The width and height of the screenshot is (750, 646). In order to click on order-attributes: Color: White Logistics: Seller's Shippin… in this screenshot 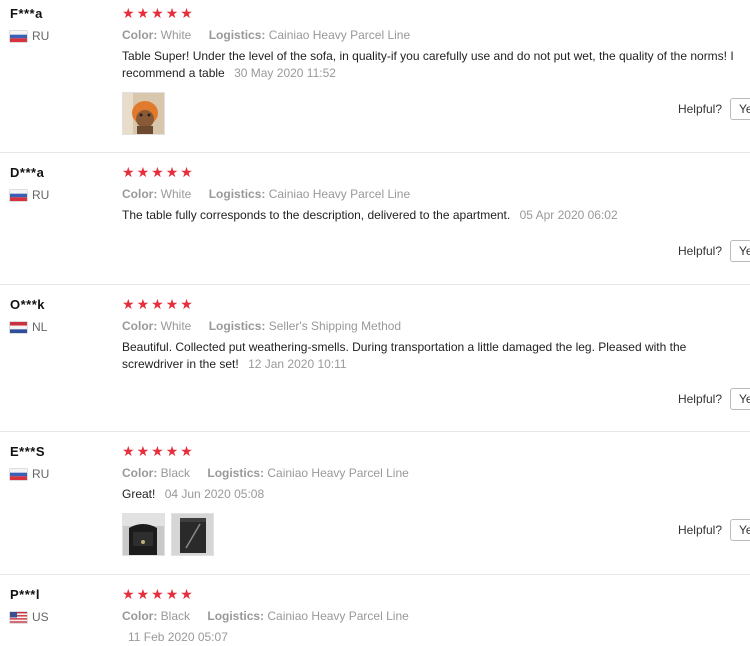, I will do `click(436, 326)`.